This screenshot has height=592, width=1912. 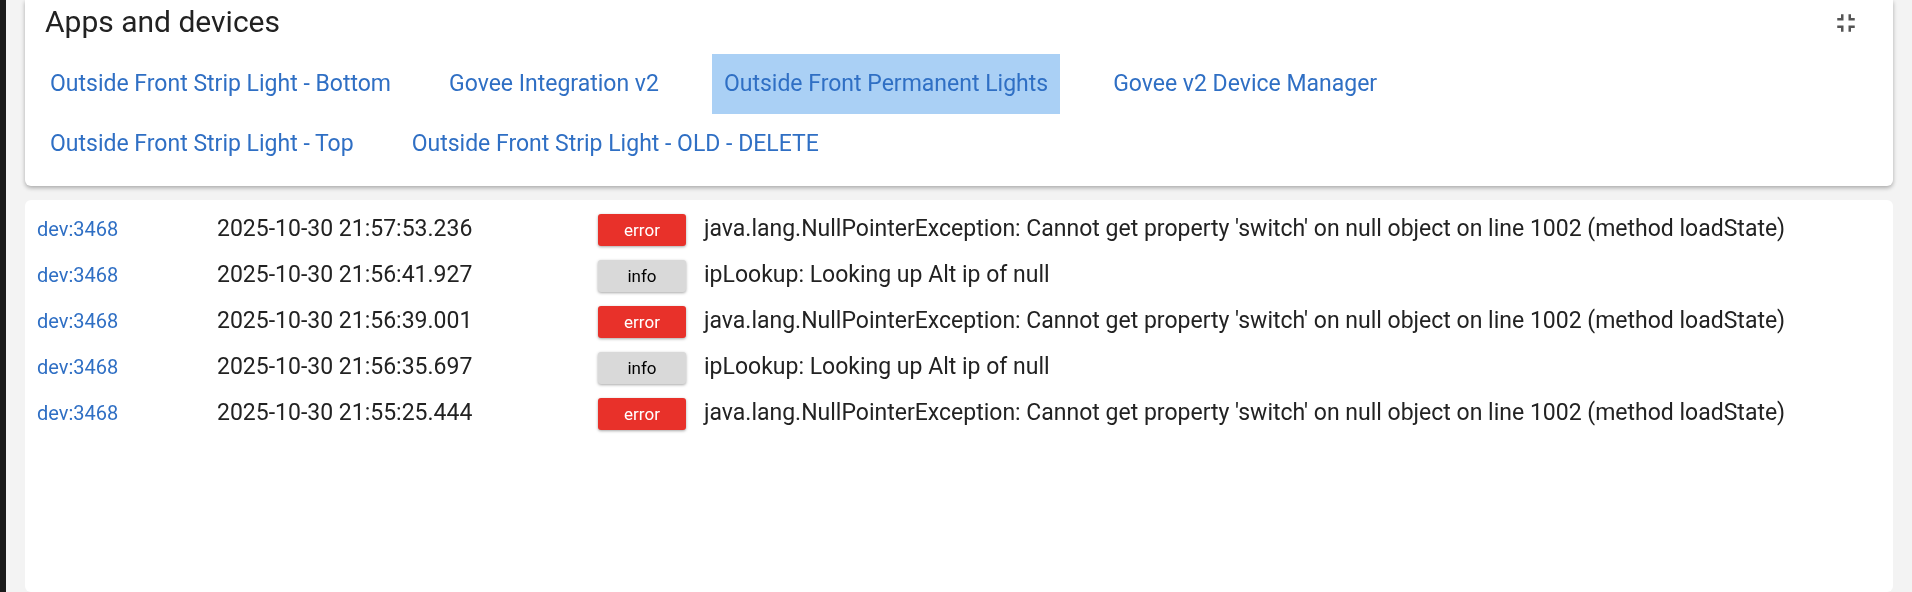 What do you see at coordinates (615, 144) in the screenshot?
I see `app-link: Outside Front Strip Light - OLD - DELETE` at bounding box center [615, 144].